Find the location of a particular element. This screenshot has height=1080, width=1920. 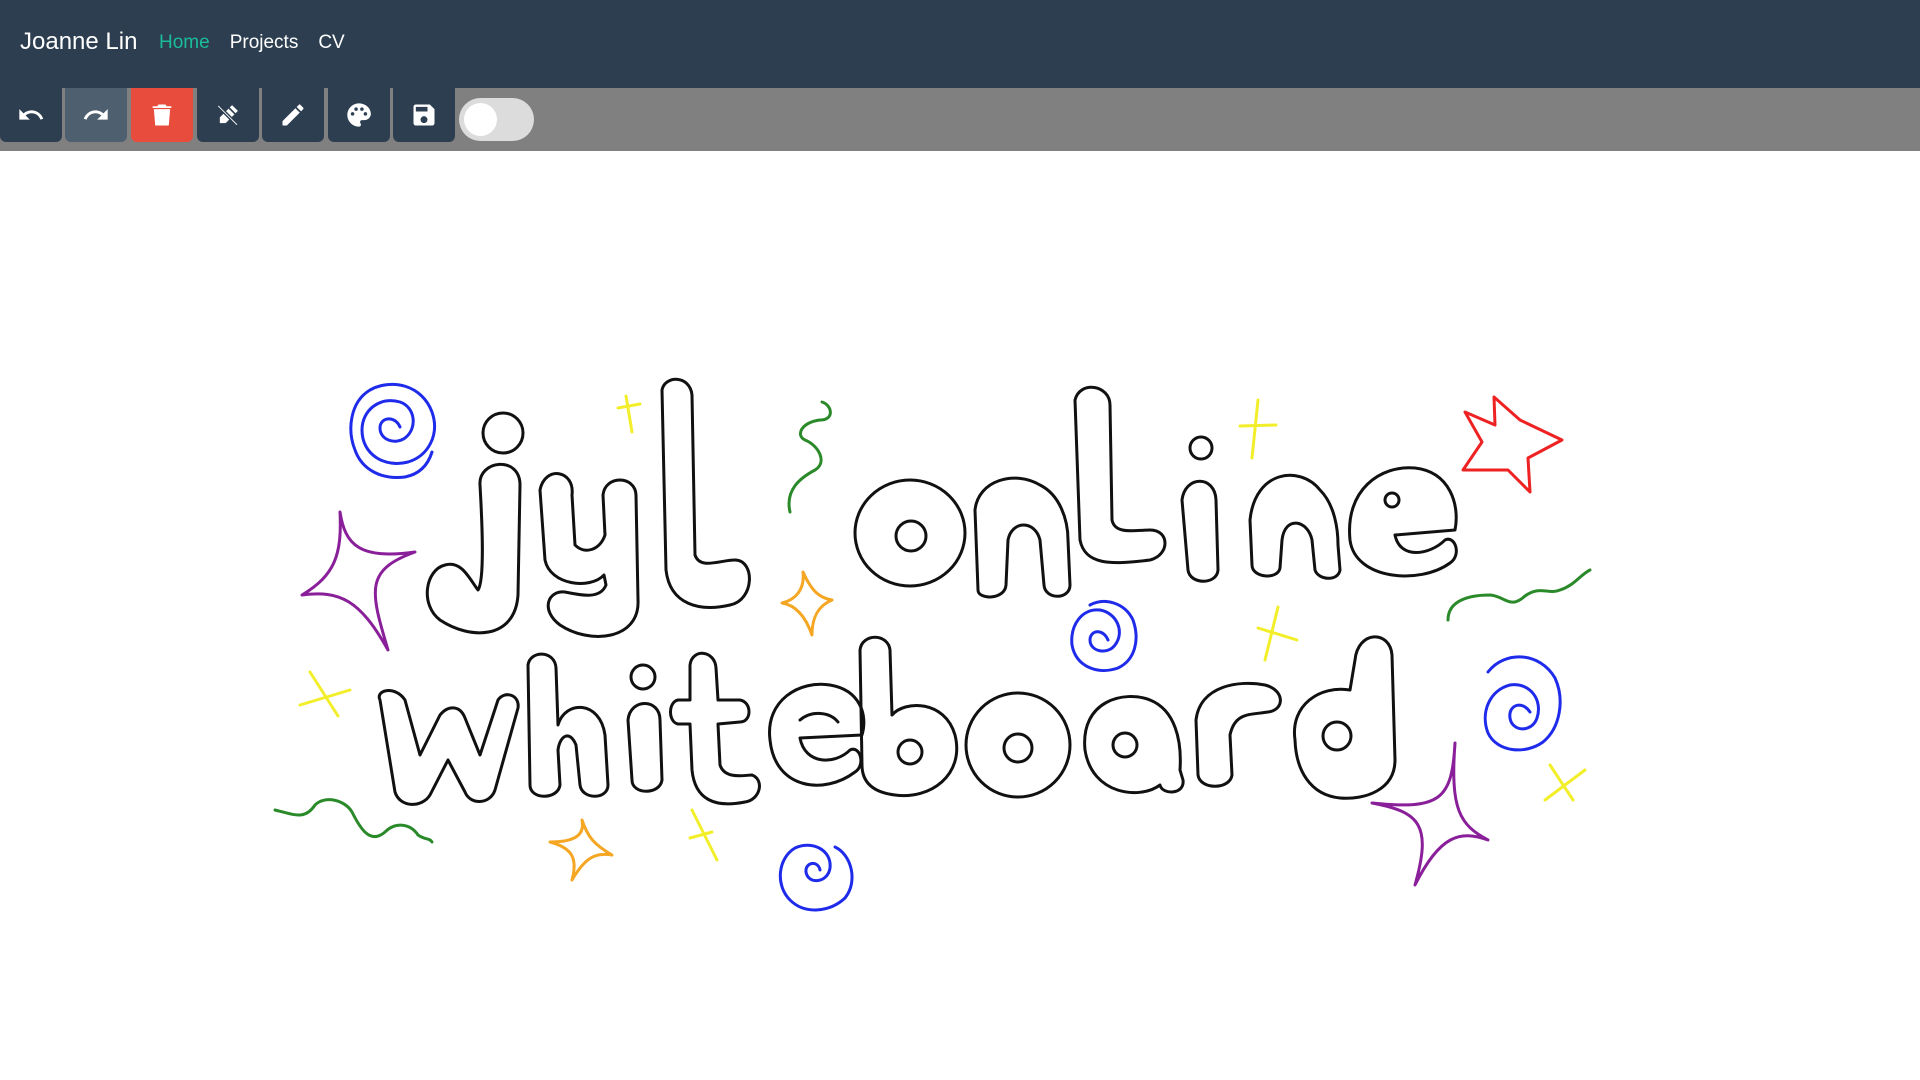

nav-link-home: Home is located at coordinates (184, 43).